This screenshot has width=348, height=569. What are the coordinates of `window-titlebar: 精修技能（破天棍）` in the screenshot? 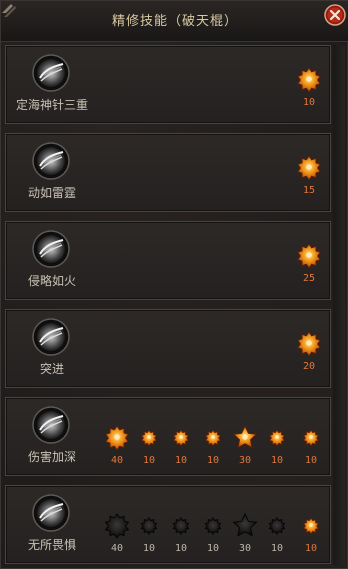 It's located at (174, 21).